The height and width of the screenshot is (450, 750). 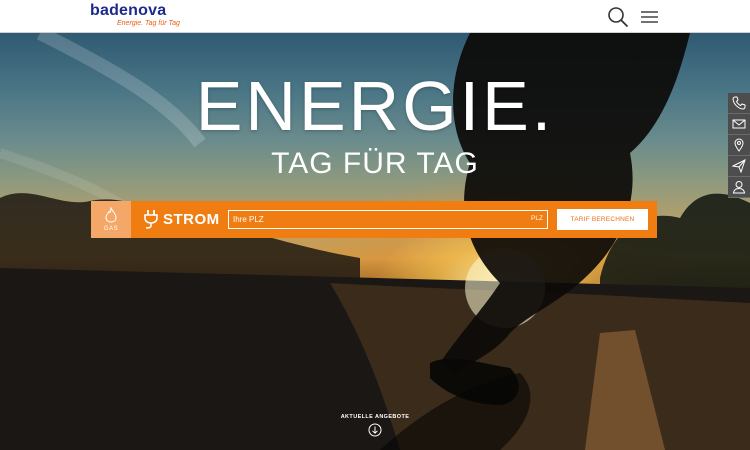 I want to click on site-header: badenova Energie. Tag für Tag, so click(x=375, y=16).